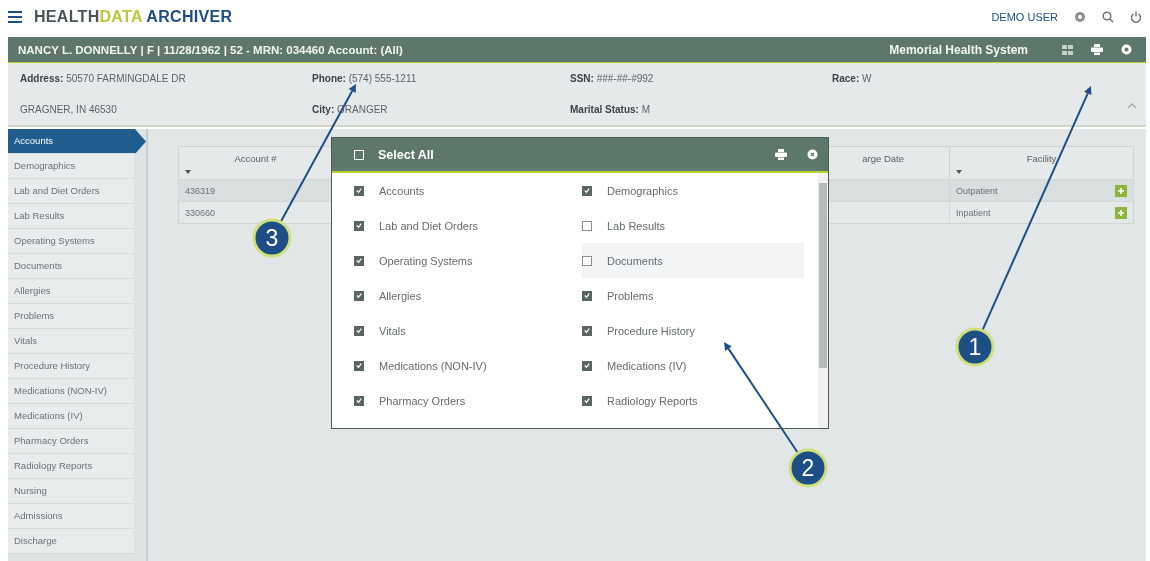 Image resolution: width=1150 pixels, height=561 pixels. I want to click on checkbox-row: Medications (NON-IV), so click(468, 365).